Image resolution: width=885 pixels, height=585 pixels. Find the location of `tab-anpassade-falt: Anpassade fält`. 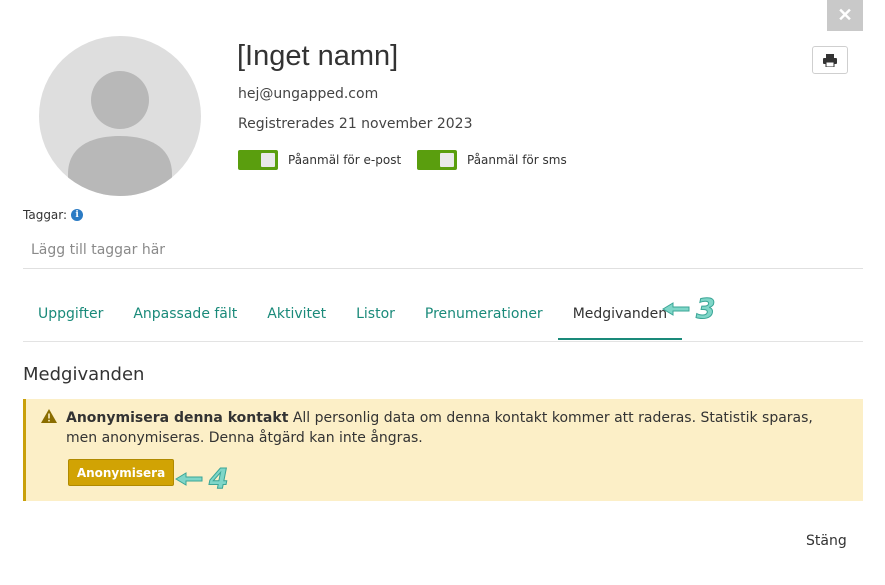

tab-anpassade-falt: Anpassade fält is located at coordinates (185, 315).